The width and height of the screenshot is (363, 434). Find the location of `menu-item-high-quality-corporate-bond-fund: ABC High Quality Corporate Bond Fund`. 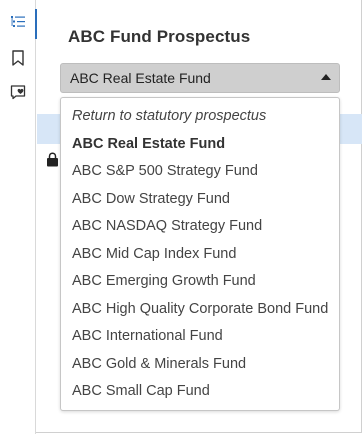

menu-item-high-quality-corporate-bond-fund: ABC High Quality Corporate Bond Fund is located at coordinates (200, 310).